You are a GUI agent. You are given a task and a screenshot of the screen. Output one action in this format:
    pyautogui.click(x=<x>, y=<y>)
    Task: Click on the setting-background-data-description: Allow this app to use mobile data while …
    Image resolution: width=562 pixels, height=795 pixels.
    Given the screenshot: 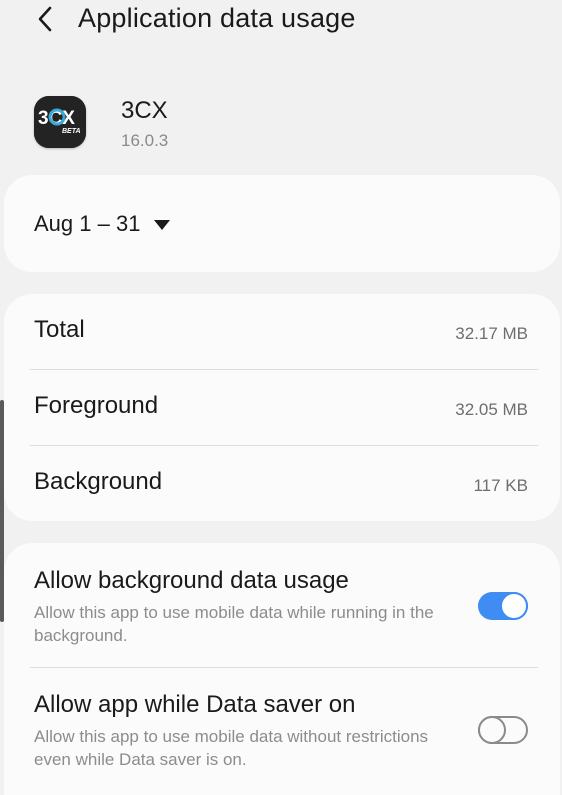 What is the action you would take?
    pyautogui.click(x=234, y=624)
    